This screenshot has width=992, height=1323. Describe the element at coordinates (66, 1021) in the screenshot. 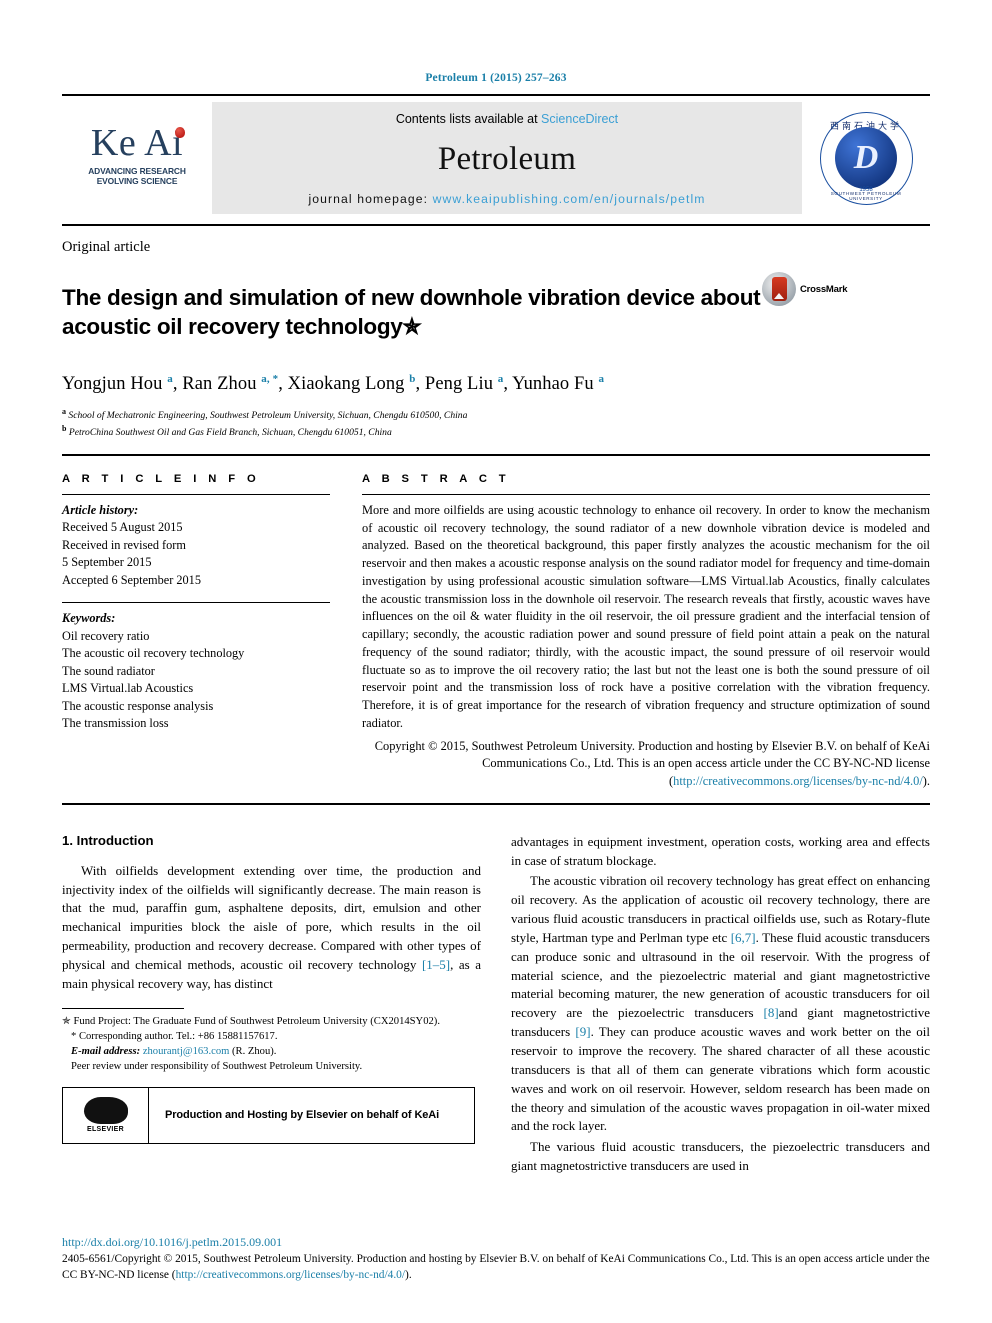

I see `fund-star: ✯` at that location.